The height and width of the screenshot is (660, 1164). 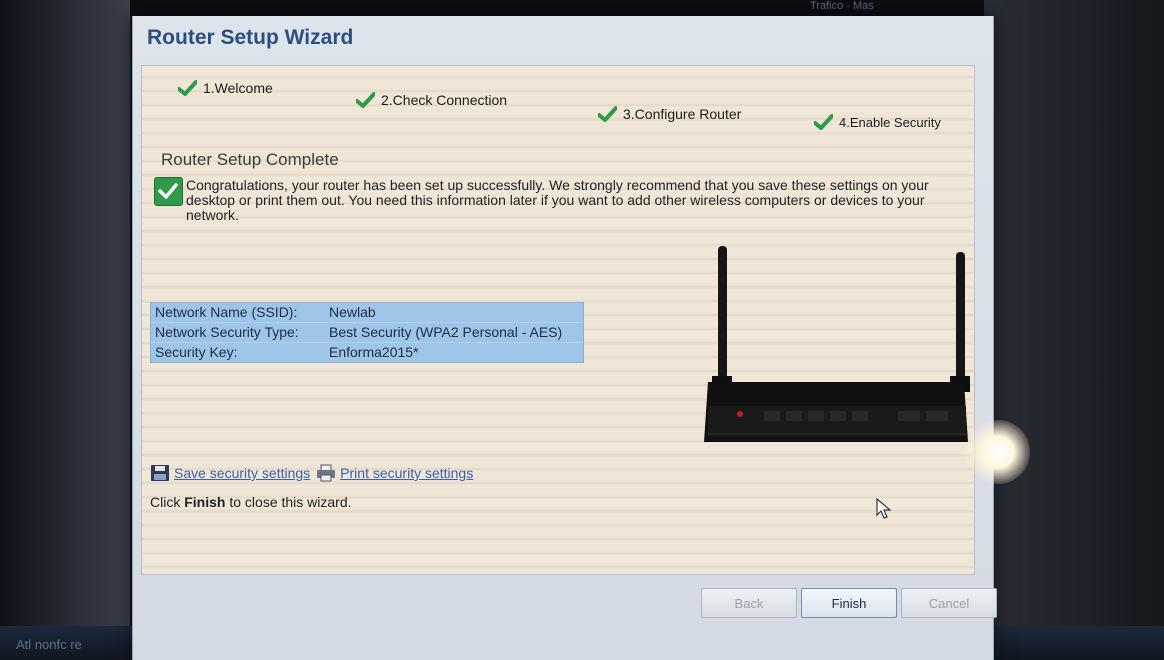 What do you see at coordinates (444, 100) in the screenshot?
I see `step-label: 2.Check Connection` at bounding box center [444, 100].